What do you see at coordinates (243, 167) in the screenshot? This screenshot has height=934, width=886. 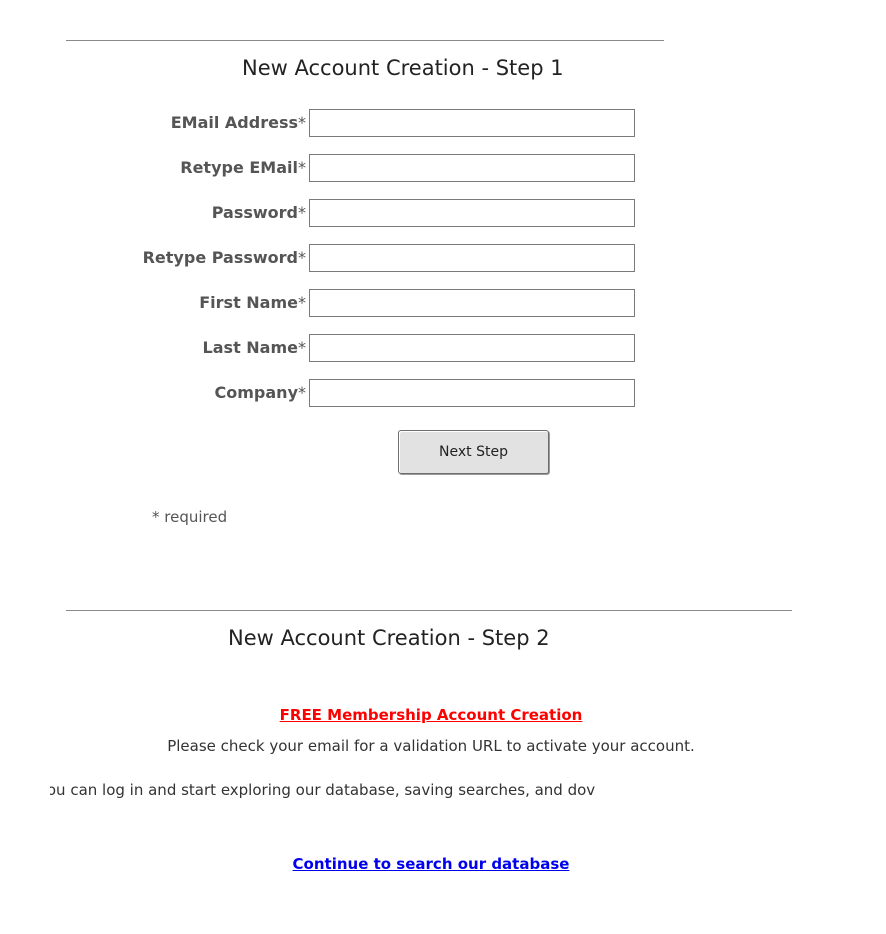 I see `retype-email-label: Retype EMail*` at bounding box center [243, 167].